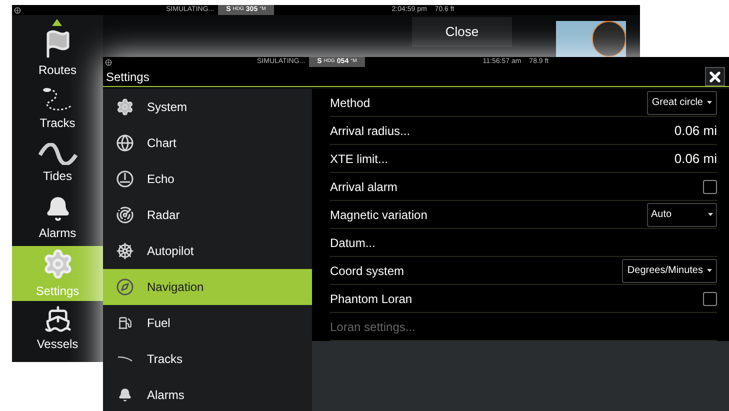  Describe the element at coordinates (462, 32) in the screenshot. I see `close-button: Close` at that location.